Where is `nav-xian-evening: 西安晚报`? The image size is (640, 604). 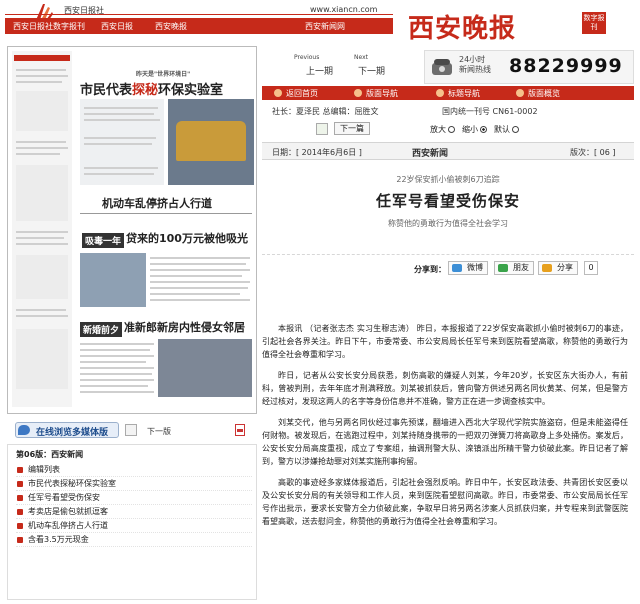 nav-xian-evening: 西安晚报 is located at coordinates (171, 26).